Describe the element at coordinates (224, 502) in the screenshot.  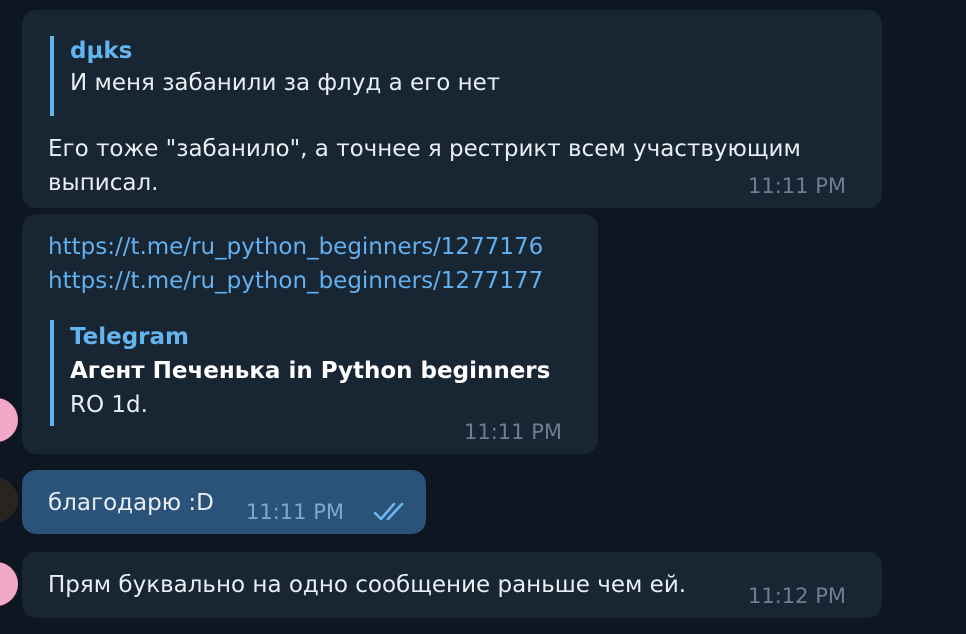
I see `message-bubble-outgoing: благодарю :D 11:11 PM` at that location.